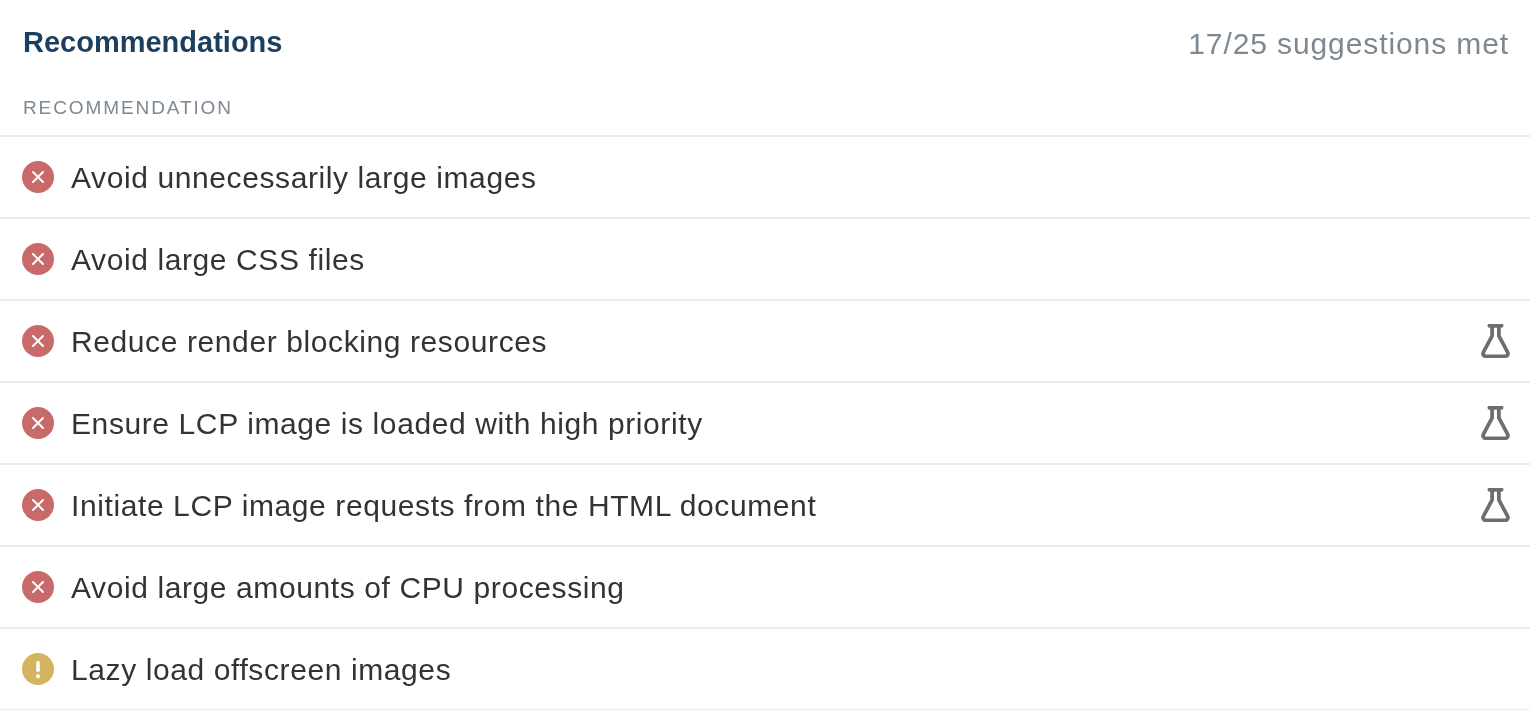 This screenshot has height=710, width=1530. What do you see at coordinates (348, 587) in the screenshot?
I see `recommendation-label: Avoid large amounts of CPU processing` at bounding box center [348, 587].